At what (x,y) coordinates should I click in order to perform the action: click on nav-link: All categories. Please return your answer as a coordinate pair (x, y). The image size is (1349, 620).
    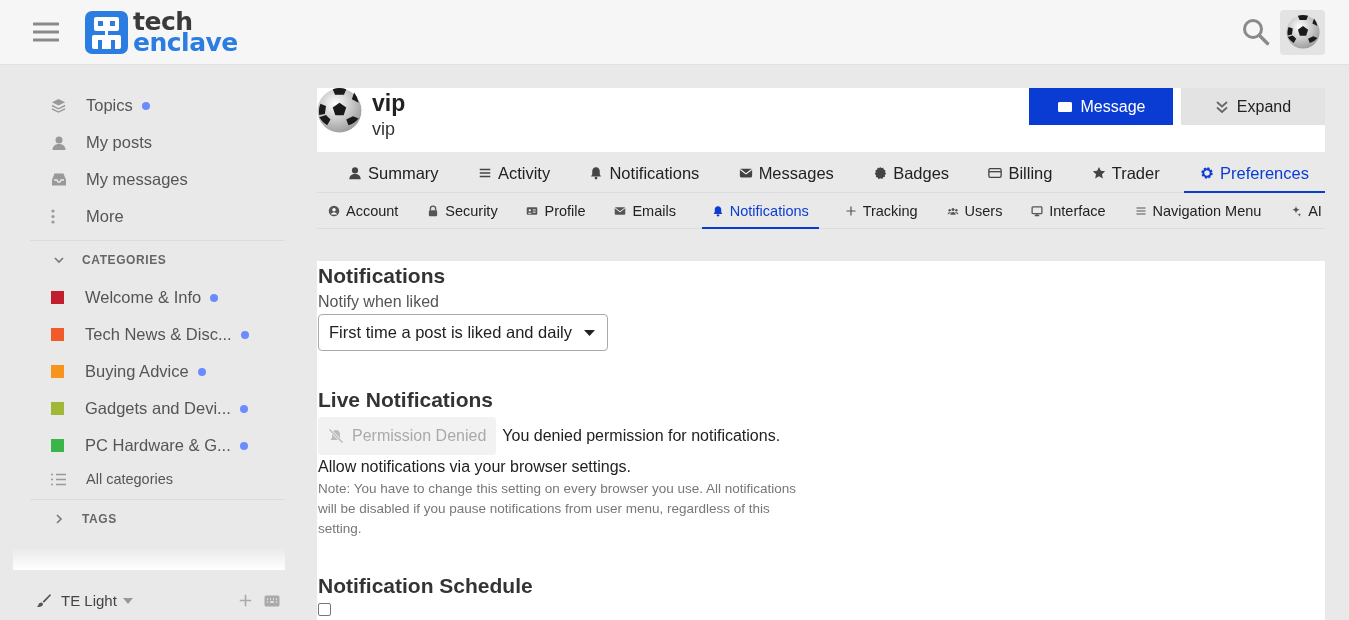
    Looking at the image, I should click on (130, 479).